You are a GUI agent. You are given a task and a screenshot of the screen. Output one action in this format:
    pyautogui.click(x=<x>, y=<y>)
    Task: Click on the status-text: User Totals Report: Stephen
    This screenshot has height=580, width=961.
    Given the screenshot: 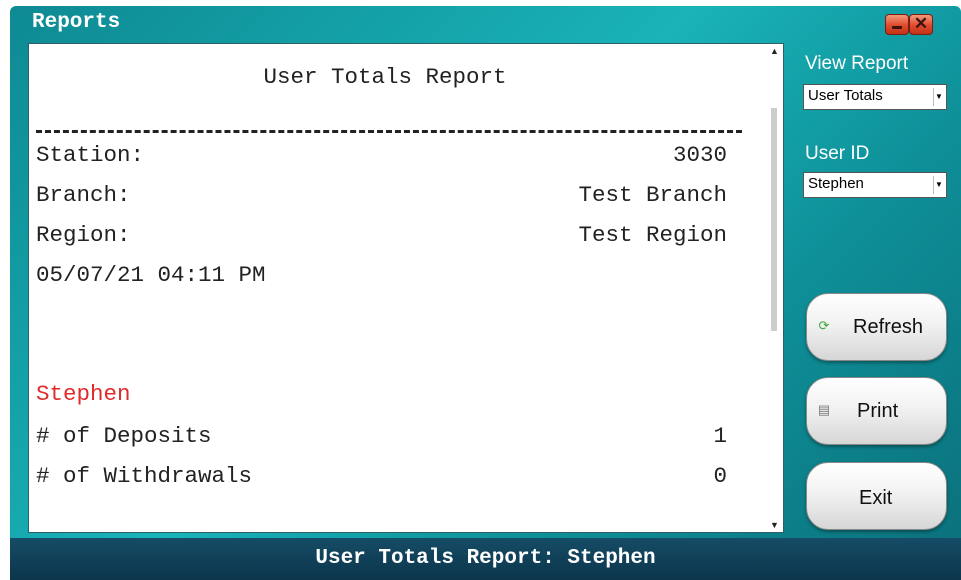 What is the action you would take?
    pyautogui.click(x=485, y=558)
    